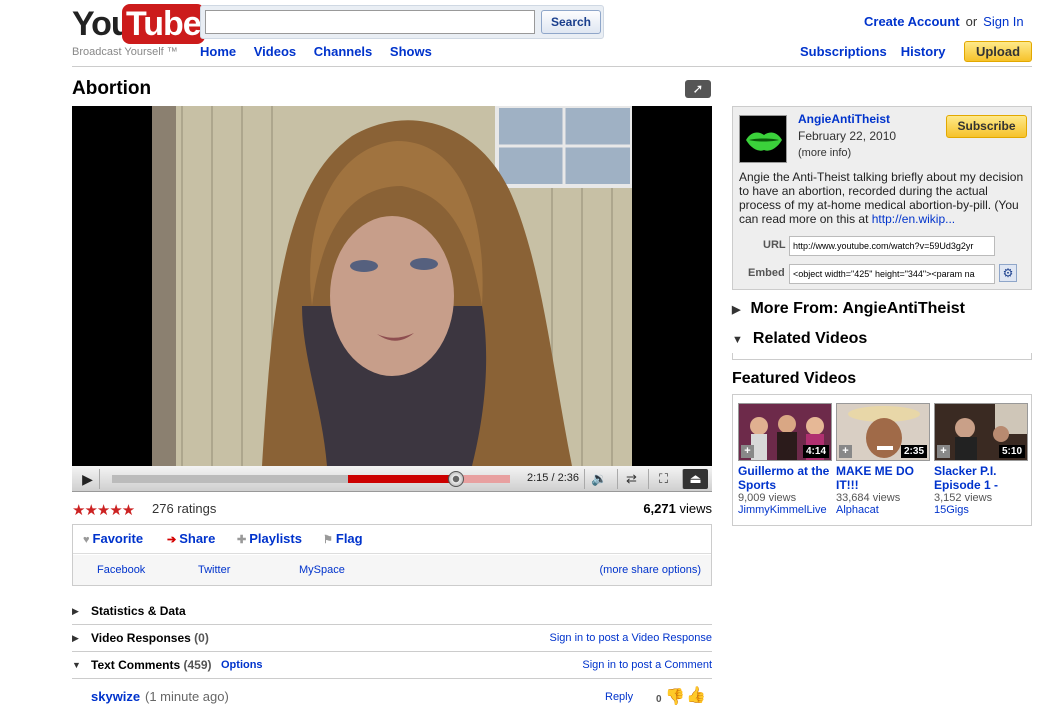 The width and height of the screenshot is (1045, 712). What do you see at coordinates (197, 538) in the screenshot?
I see `share-label: Share` at bounding box center [197, 538].